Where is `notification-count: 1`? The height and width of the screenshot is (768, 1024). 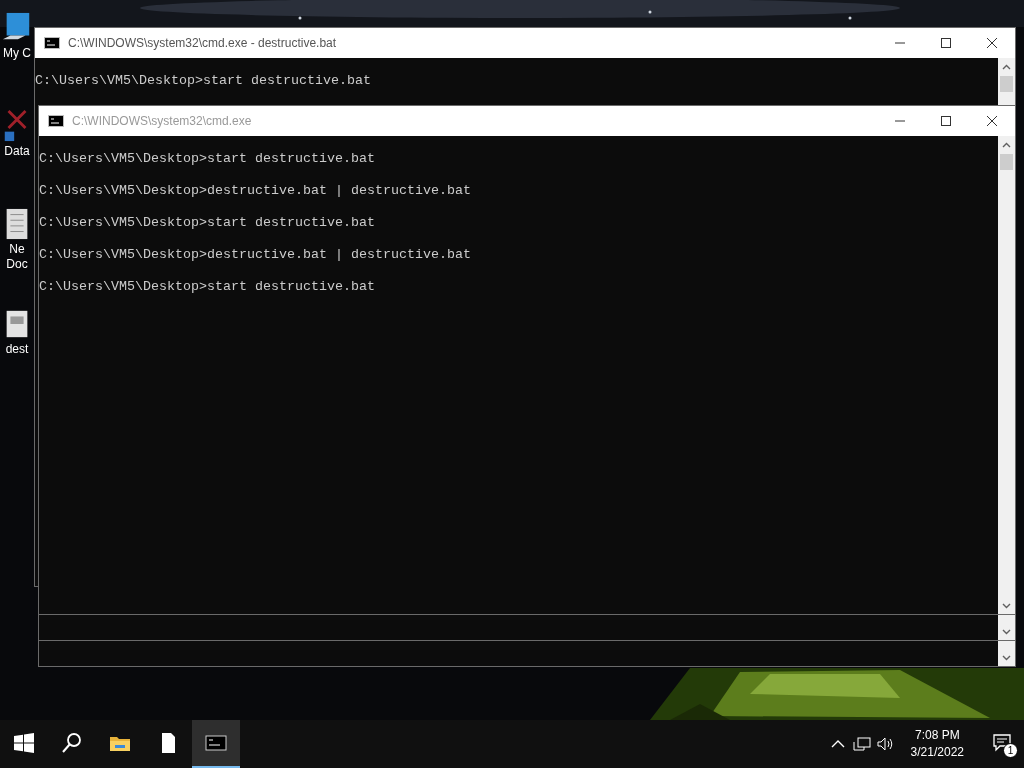
notification-count: 1 is located at coordinates (1010, 750).